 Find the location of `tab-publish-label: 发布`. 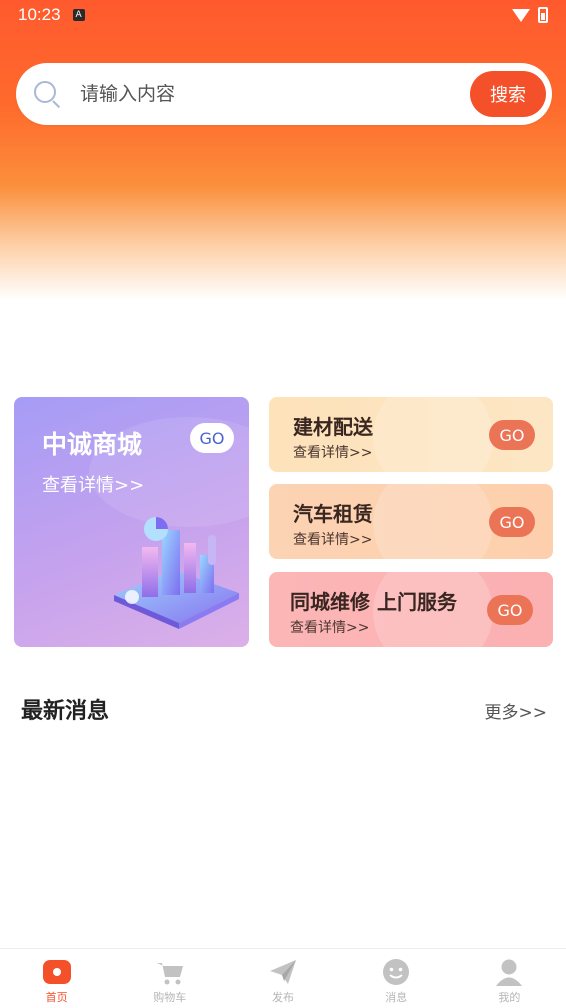

tab-publish-label: 发布 is located at coordinates (283, 997).